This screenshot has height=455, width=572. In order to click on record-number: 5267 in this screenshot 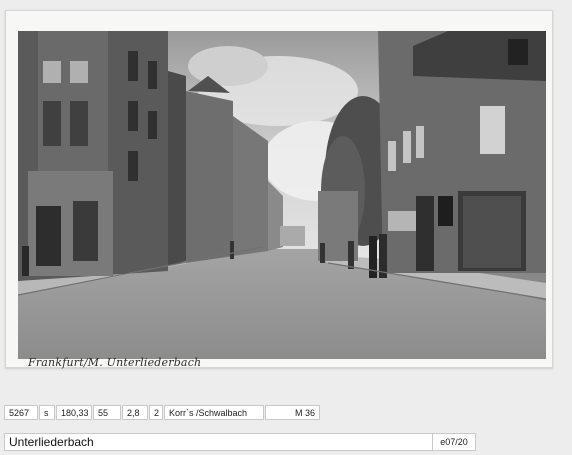, I will do `click(21, 412)`.